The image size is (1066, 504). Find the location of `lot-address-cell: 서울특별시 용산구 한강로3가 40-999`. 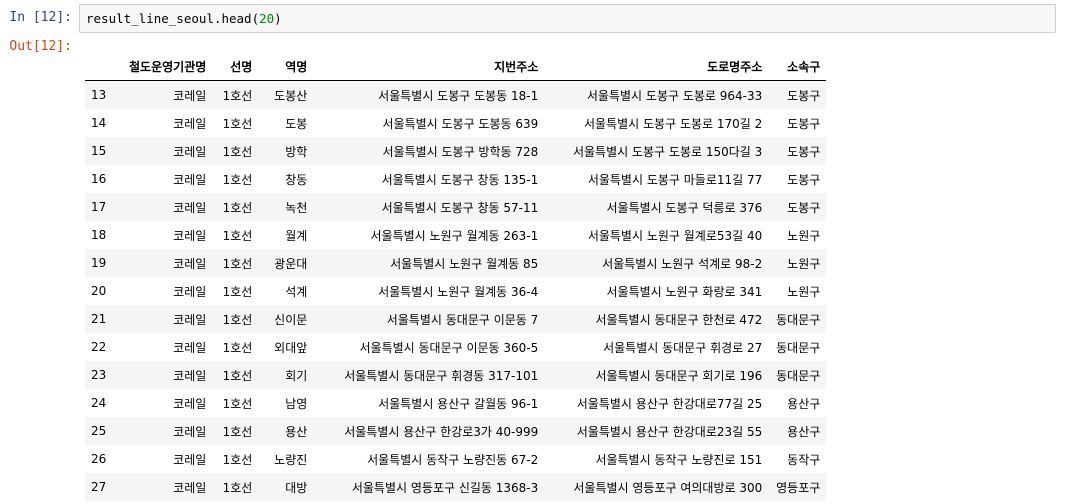

lot-address-cell: 서울특별시 용산구 한강로3가 40-999 is located at coordinates (441, 431).